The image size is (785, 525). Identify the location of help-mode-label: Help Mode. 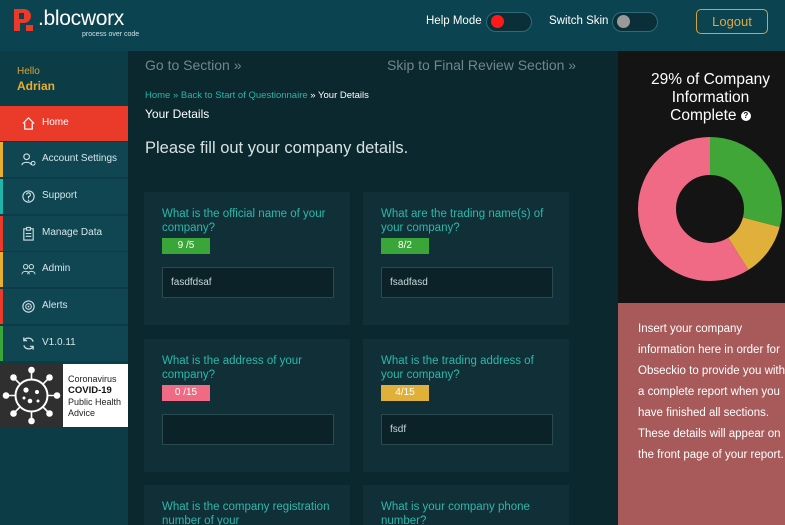
(454, 21).